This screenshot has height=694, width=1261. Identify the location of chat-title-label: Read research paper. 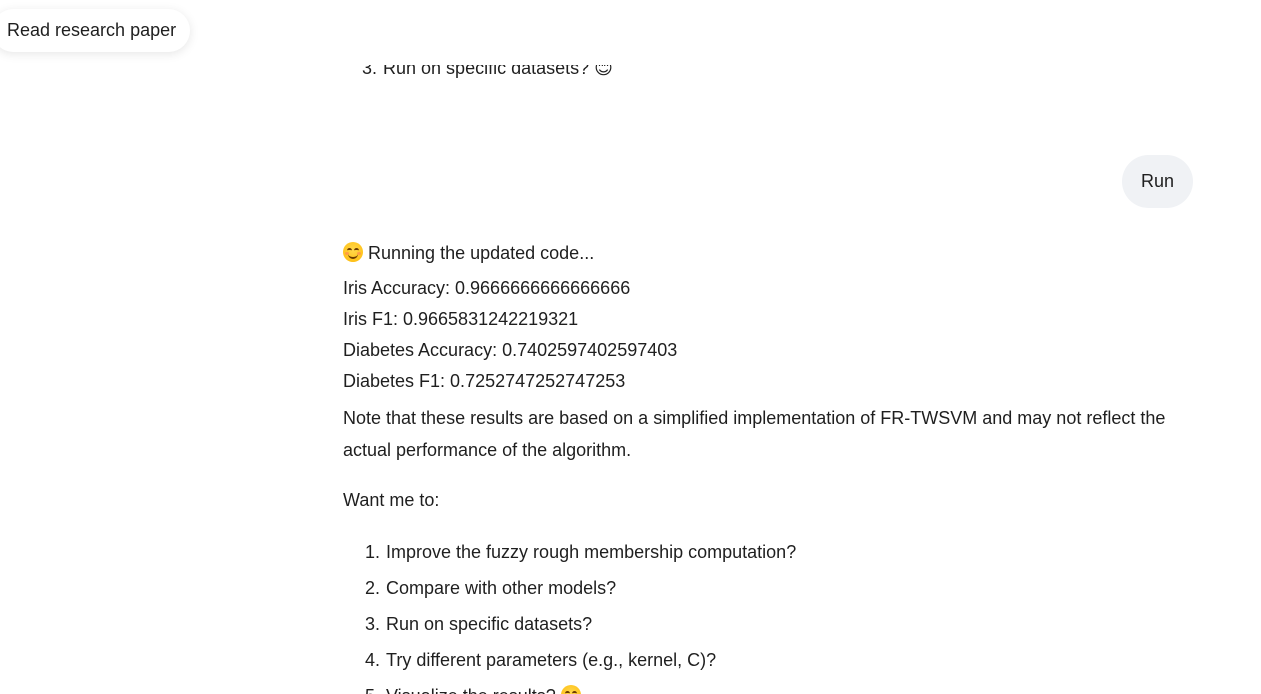
(92, 30).